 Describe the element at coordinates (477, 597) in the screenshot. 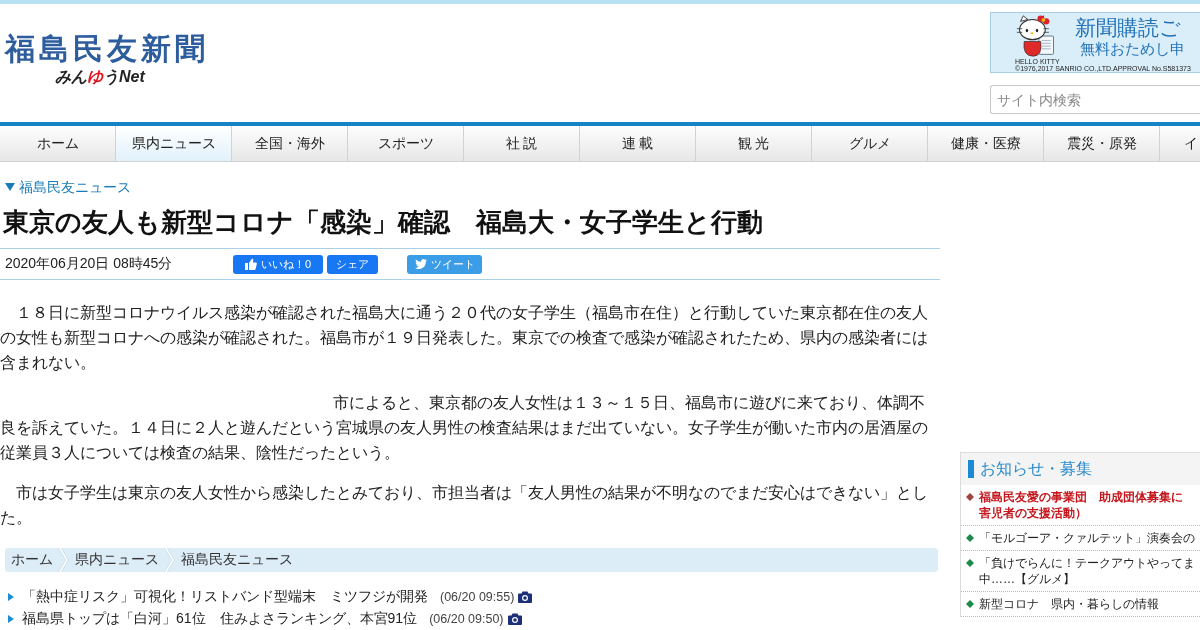

I see `timestamp: (06/20 09:55)` at that location.